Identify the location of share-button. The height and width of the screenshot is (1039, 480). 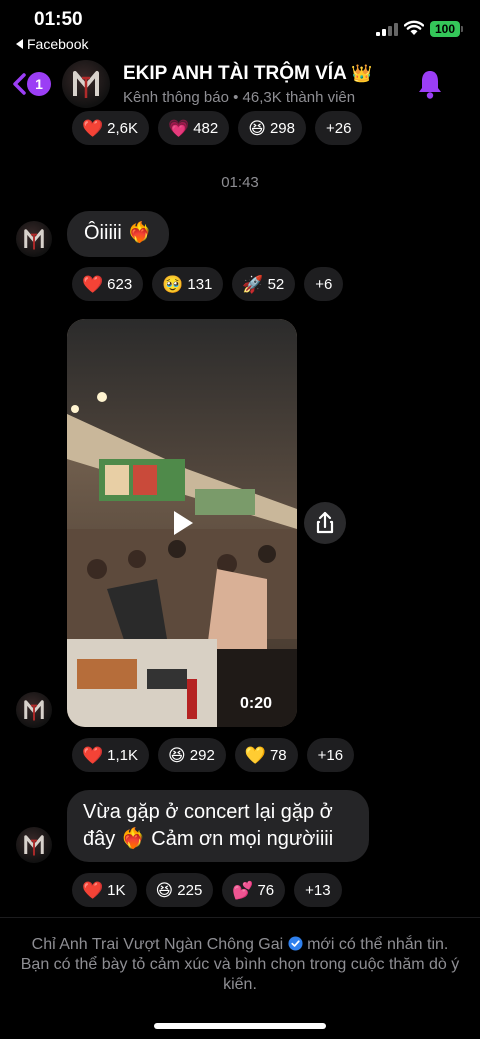
(325, 523).